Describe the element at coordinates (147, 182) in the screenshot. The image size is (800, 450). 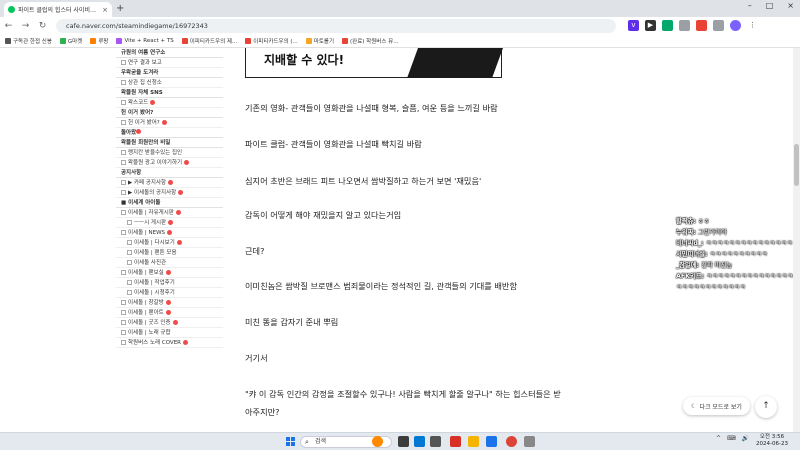
I see `sidebar-item-label: ▶ 카페 공지사항` at that location.